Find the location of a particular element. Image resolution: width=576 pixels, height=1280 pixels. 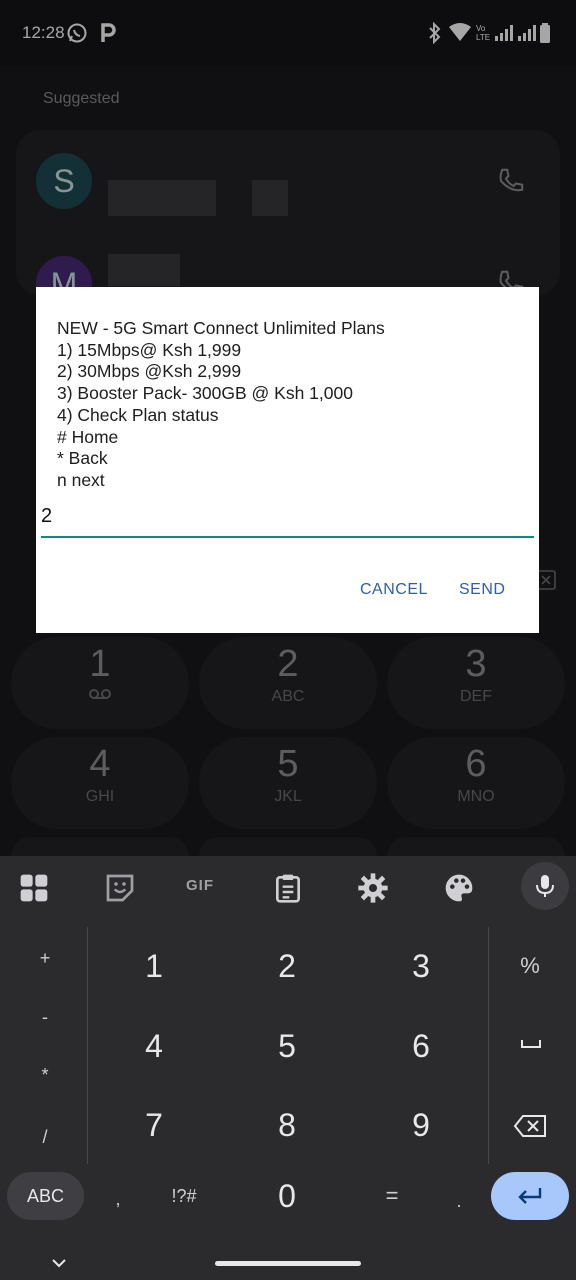

key-5: 5 is located at coordinates (287, 1046).